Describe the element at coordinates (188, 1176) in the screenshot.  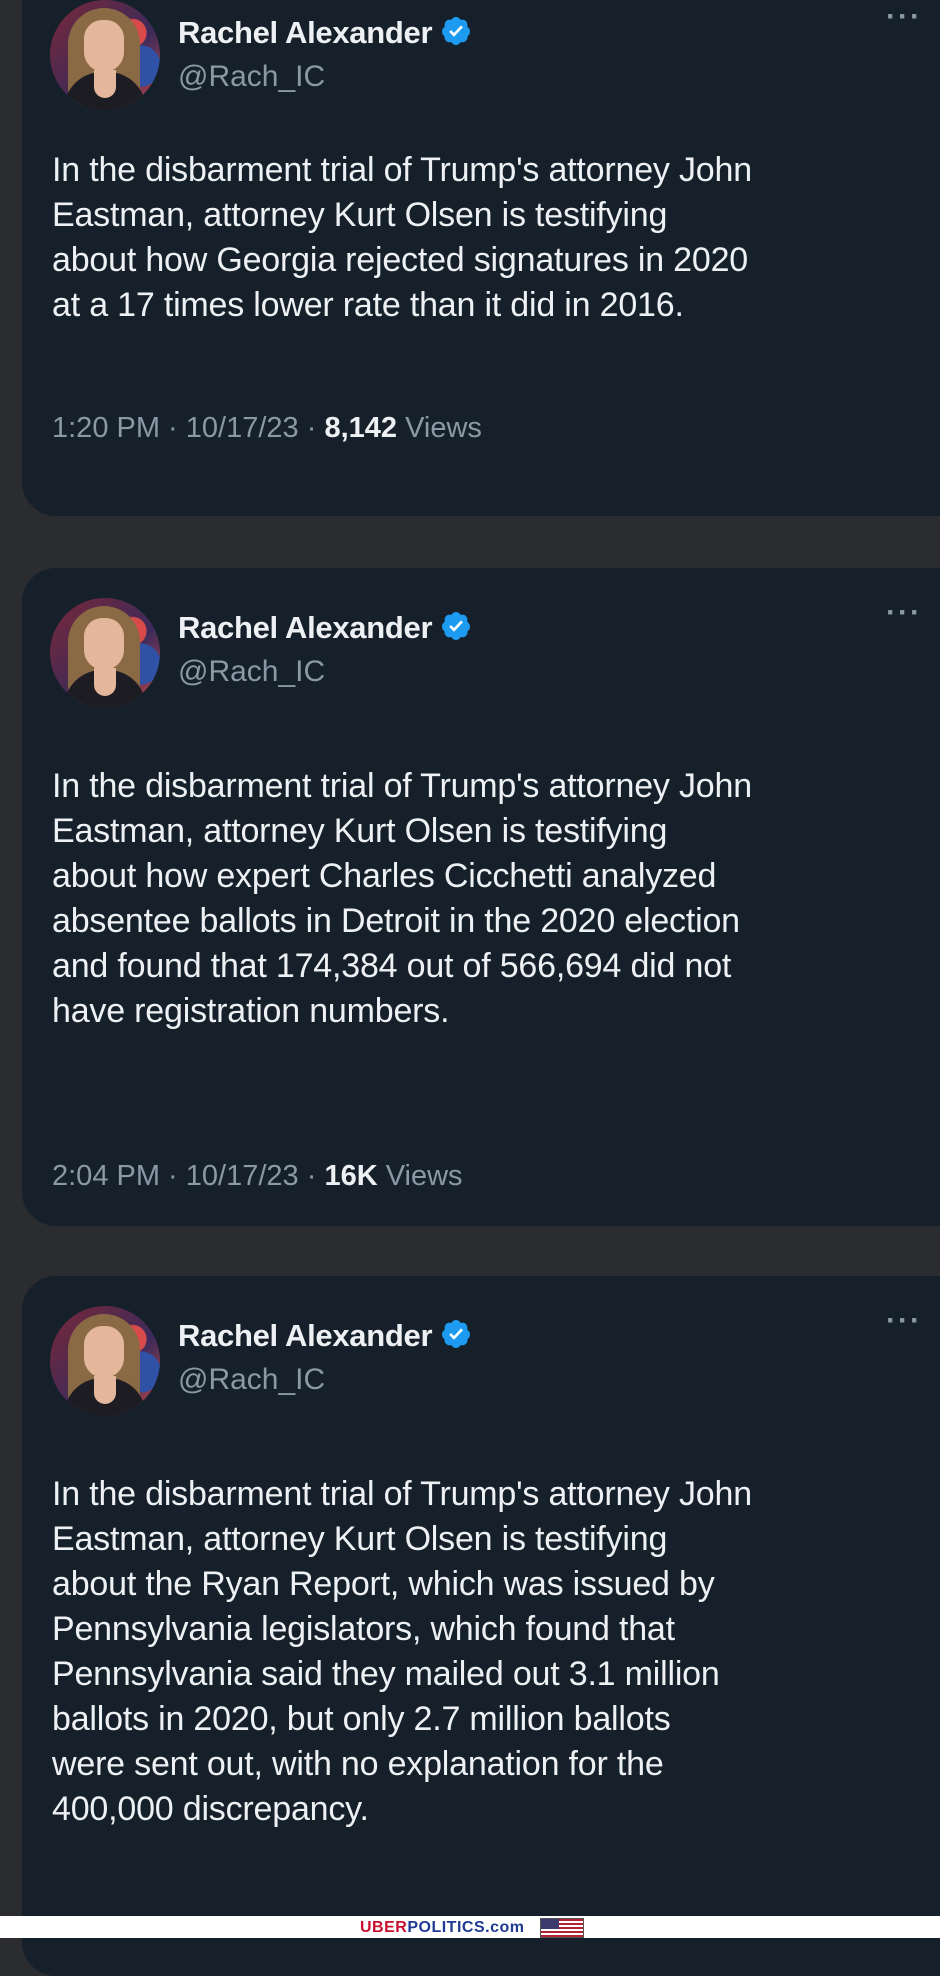
I see `tweet-timestamp: 2:04 PM · 10/17/23 ·` at that location.